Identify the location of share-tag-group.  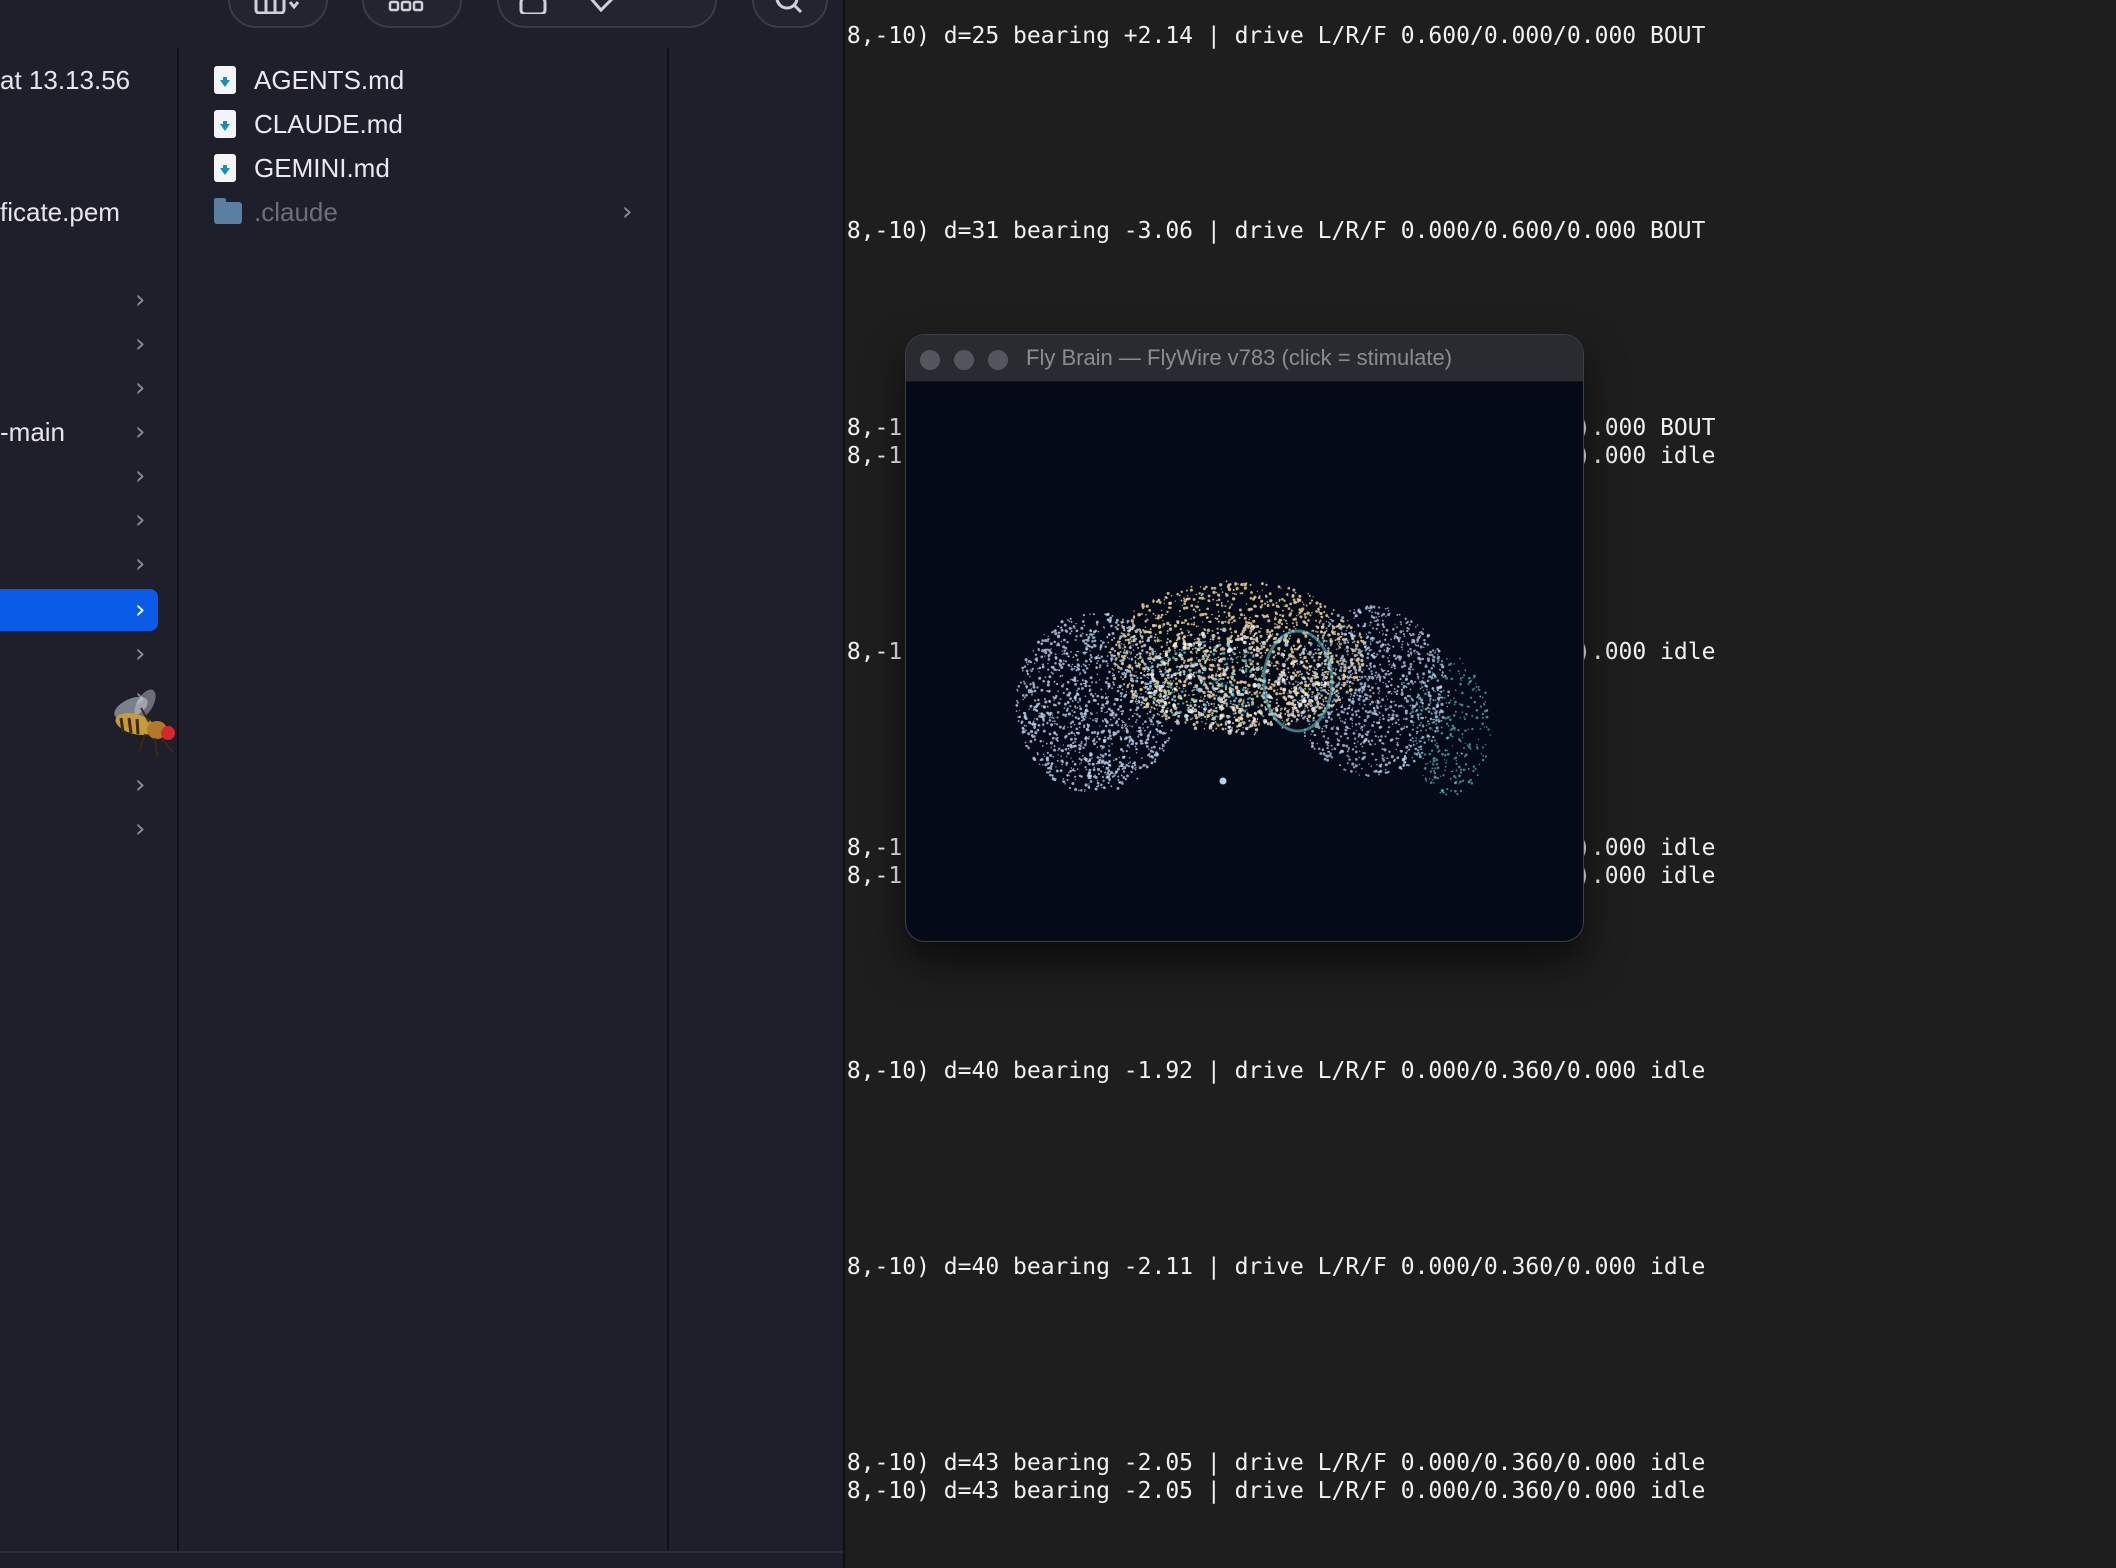
(607, 14).